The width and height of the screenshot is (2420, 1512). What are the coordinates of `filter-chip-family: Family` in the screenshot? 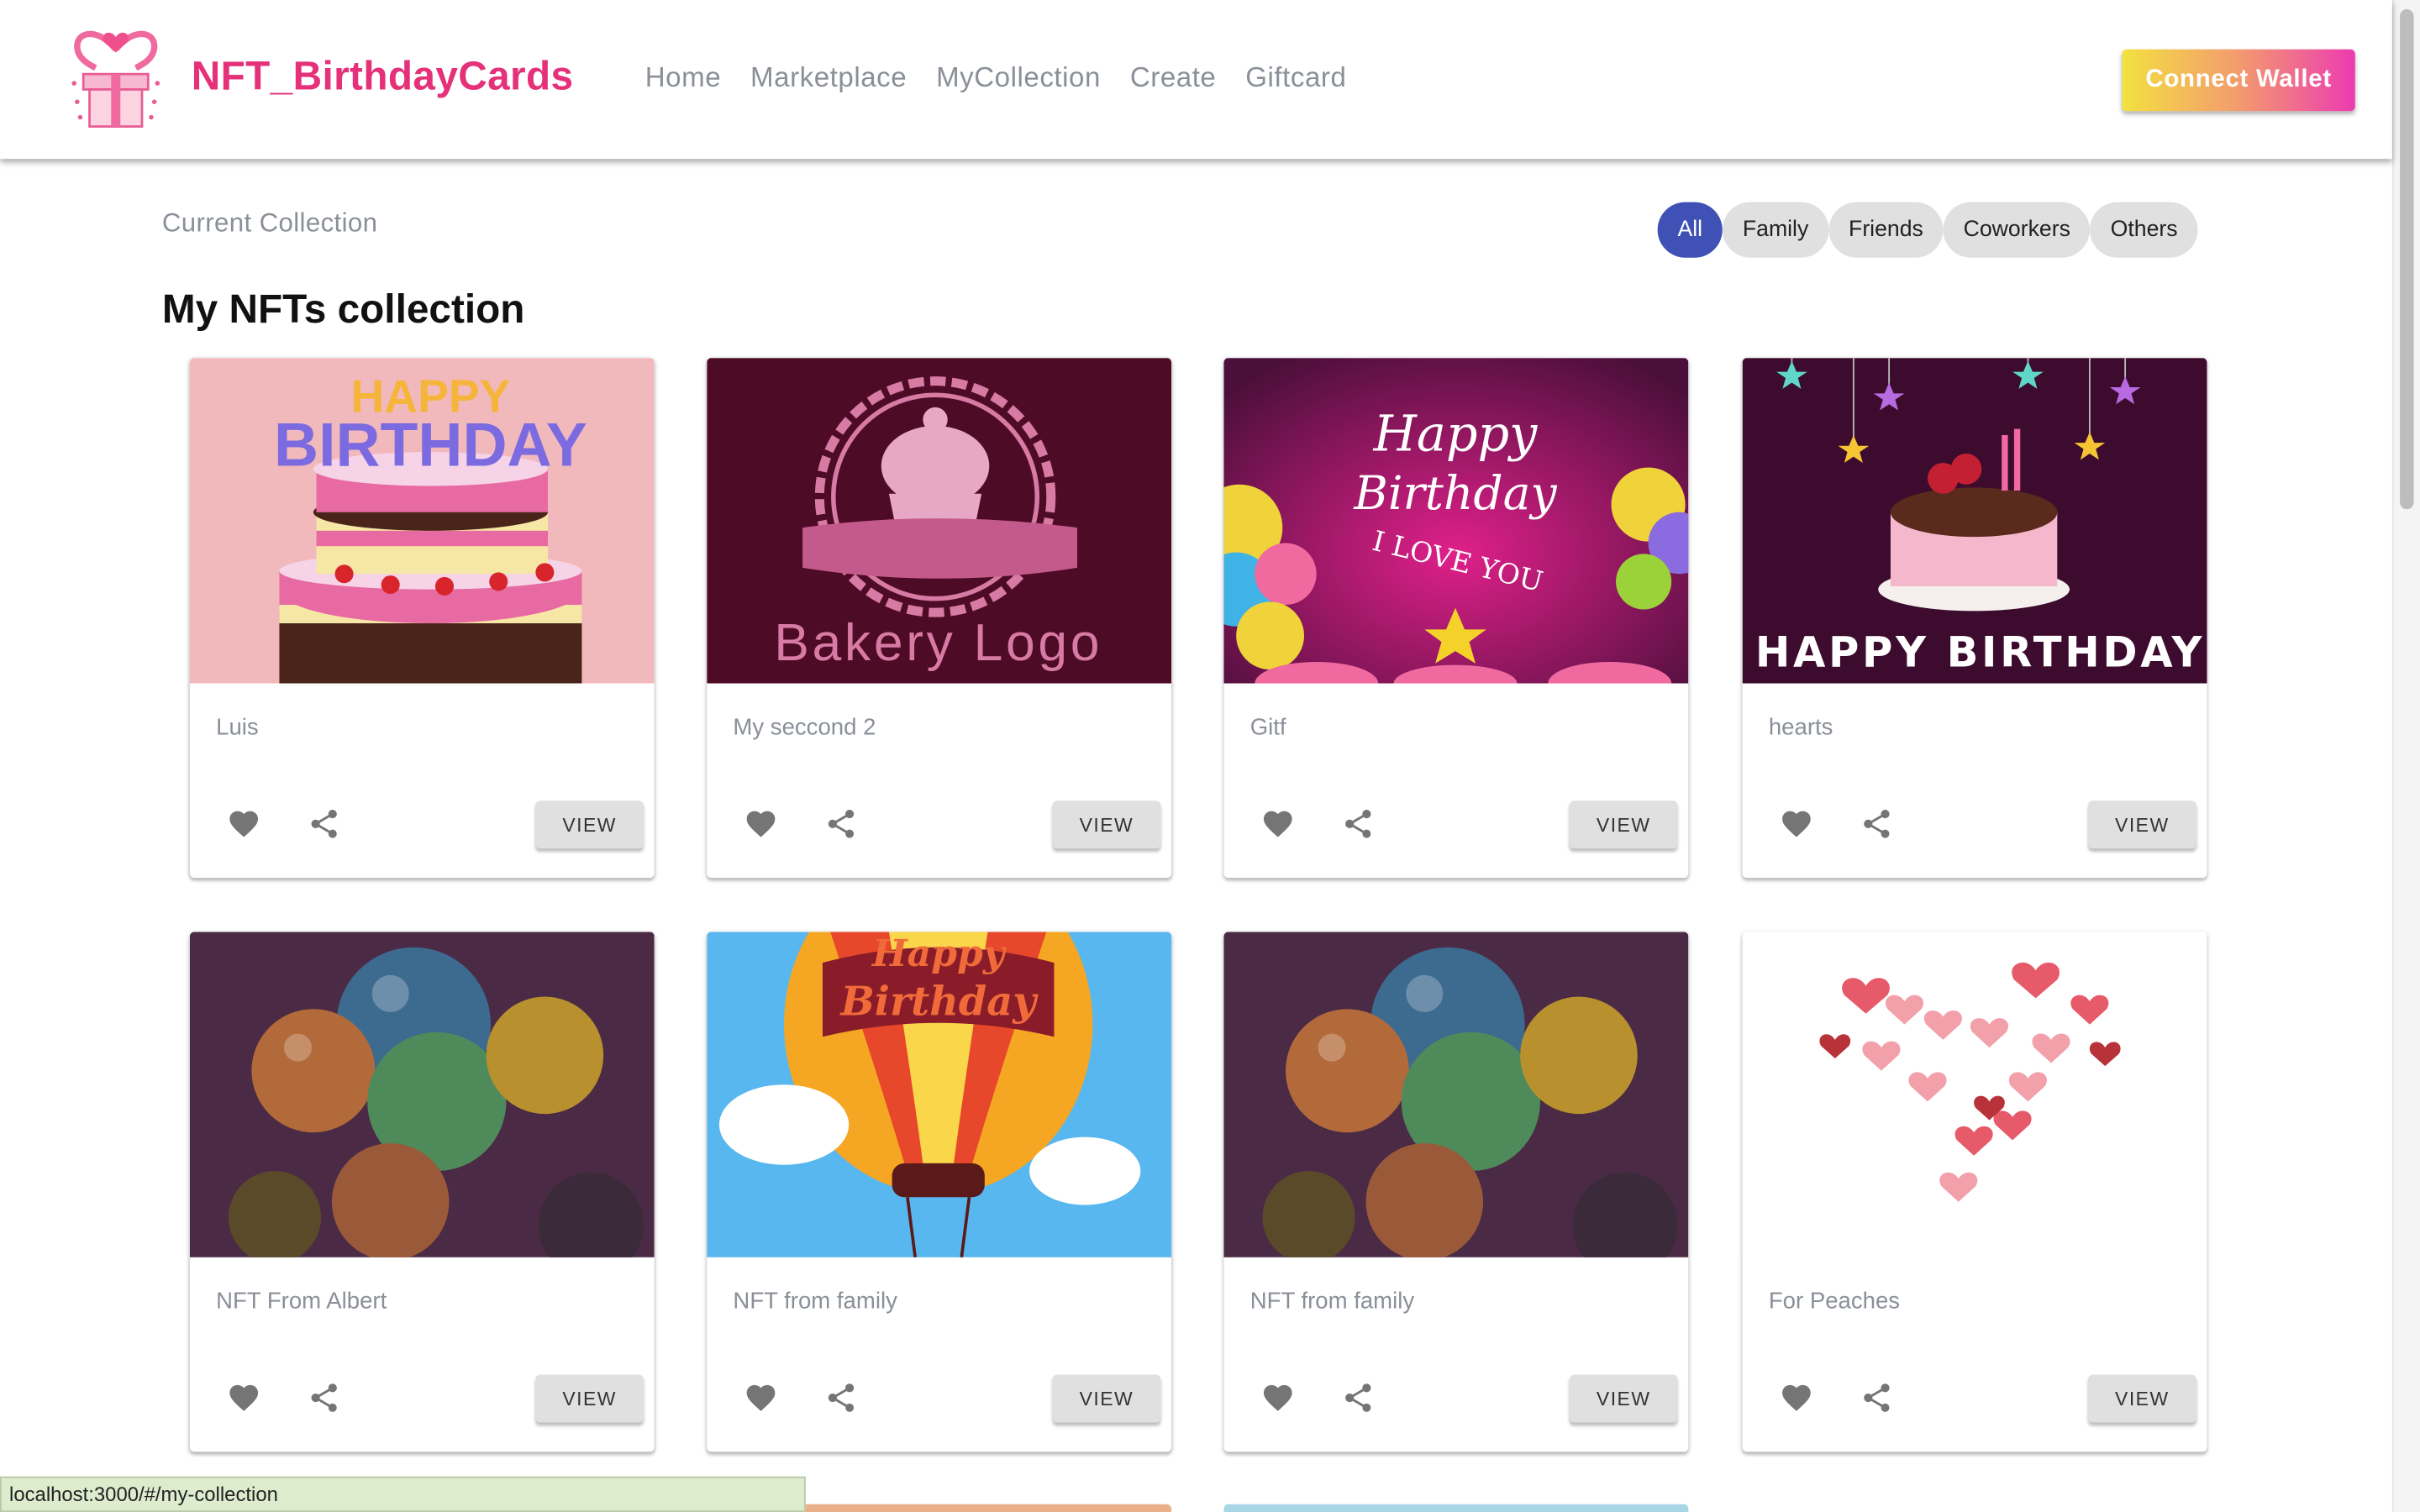 It's located at (1775, 230).